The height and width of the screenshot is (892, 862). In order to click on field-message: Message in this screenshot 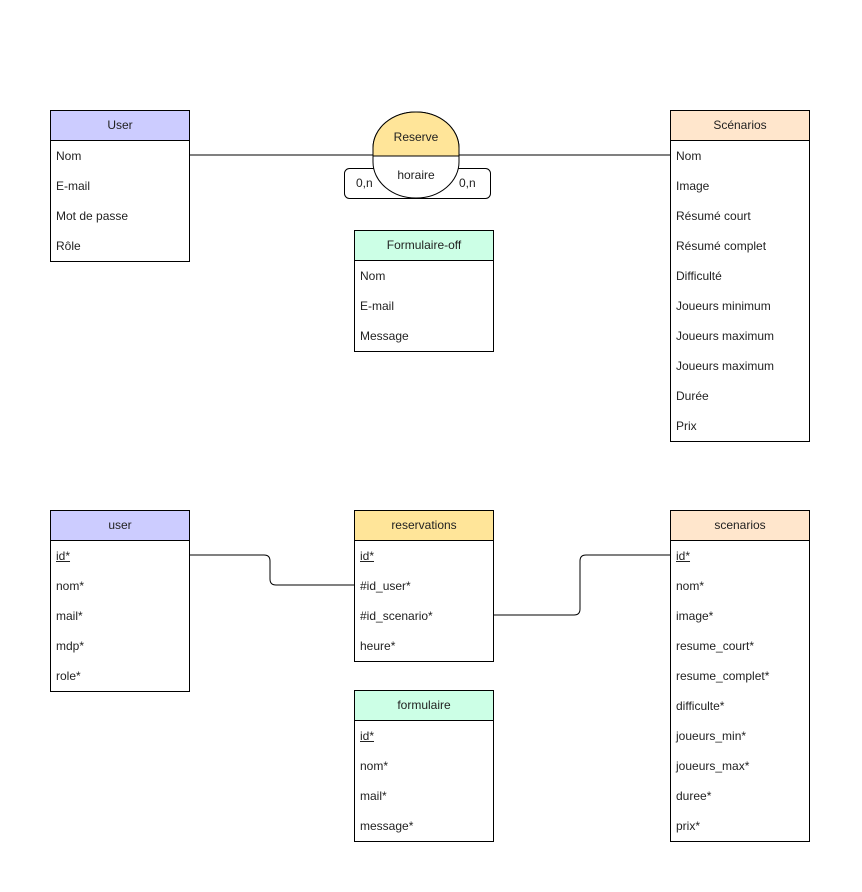, I will do `click(384, 336)`.